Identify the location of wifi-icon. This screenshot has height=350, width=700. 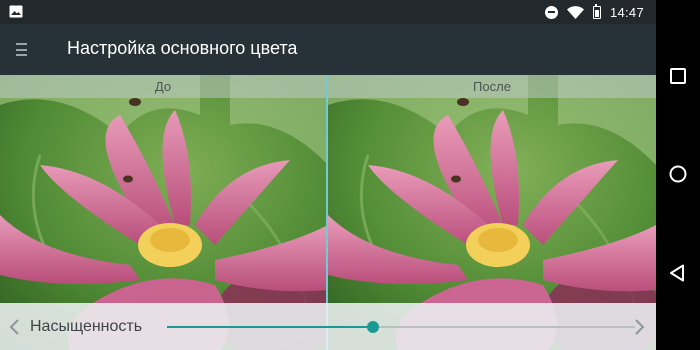
(575, 12).